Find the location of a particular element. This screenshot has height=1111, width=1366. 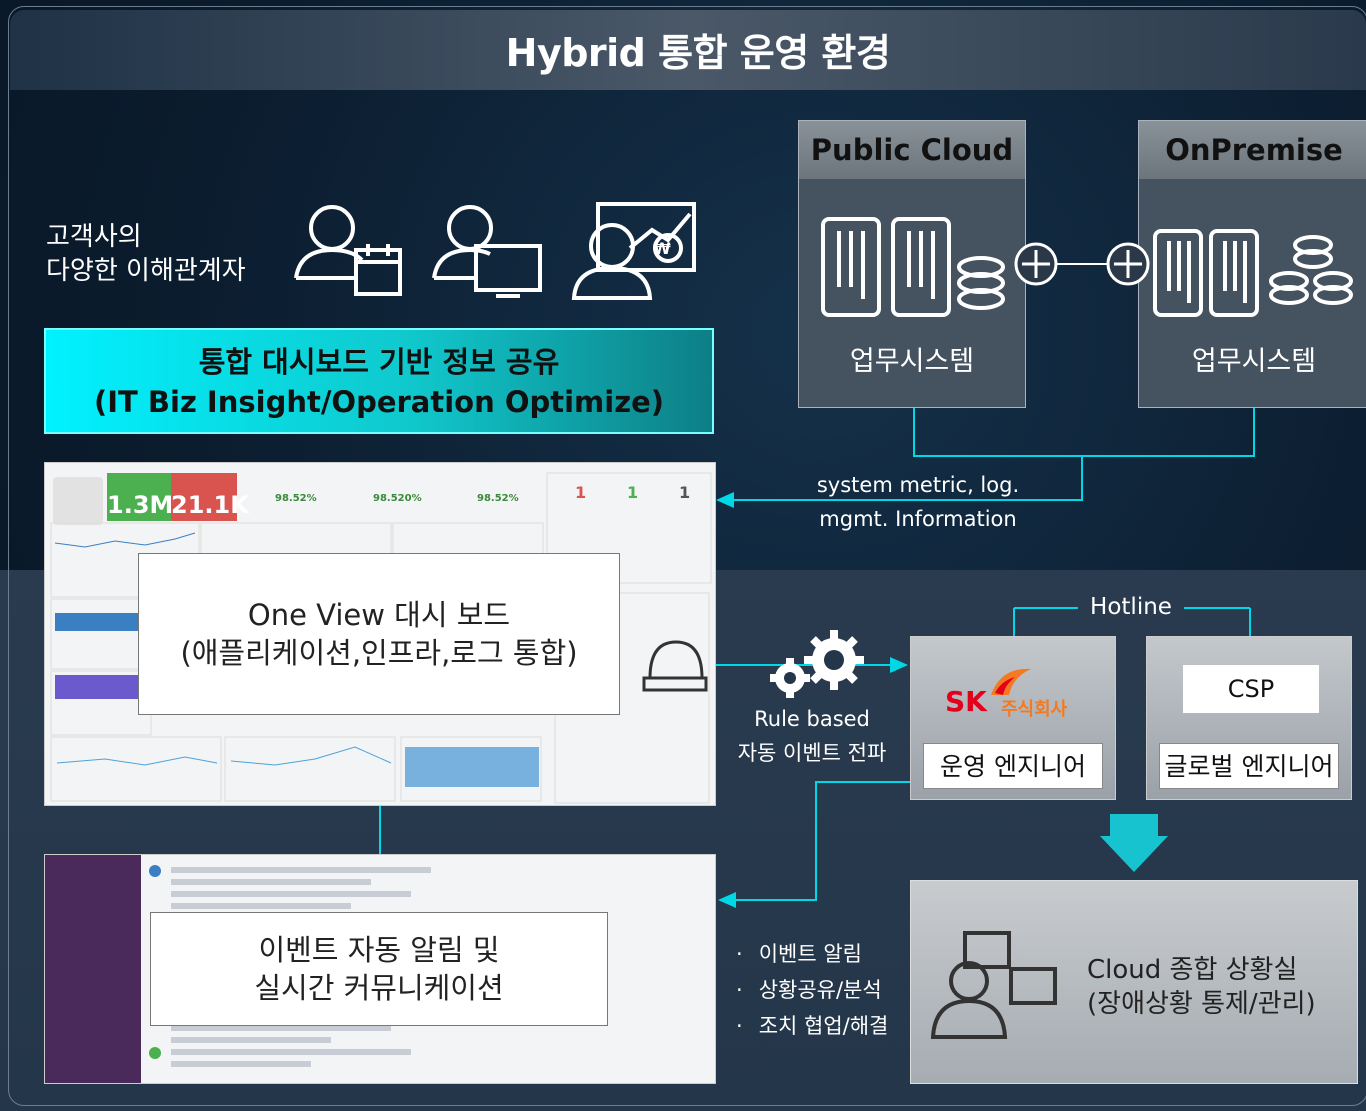

person-calendar-icon is located at coordinates (348, 250).